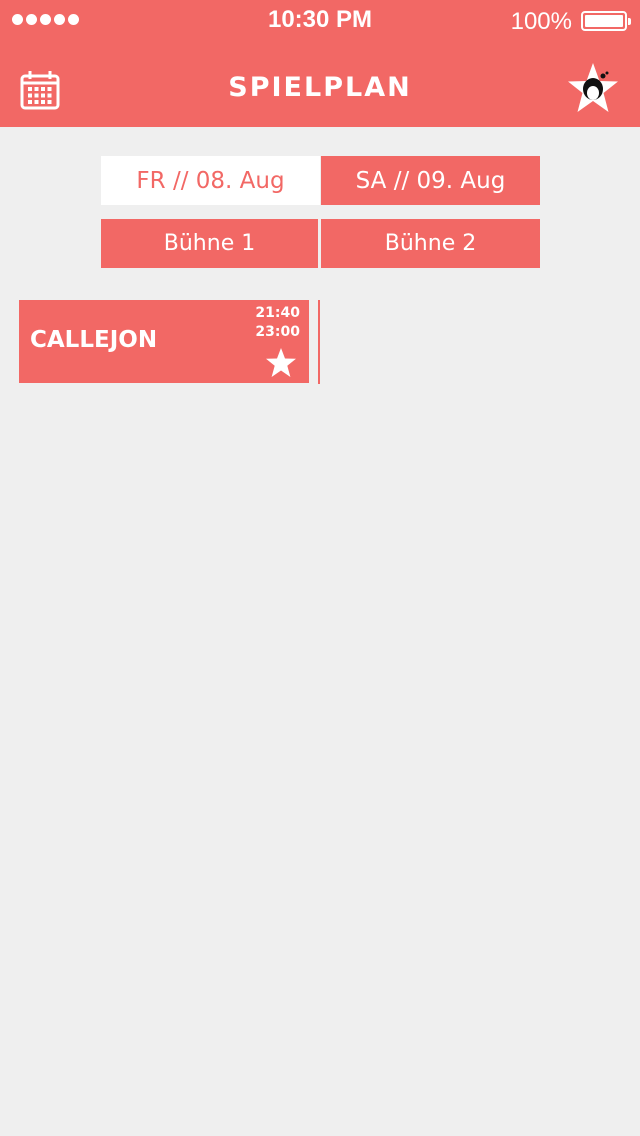  What do you see at coordinates (320, 87) in the screenshot?
I see `page-title: SPIELPLAN` at bounding box center [320, 87].